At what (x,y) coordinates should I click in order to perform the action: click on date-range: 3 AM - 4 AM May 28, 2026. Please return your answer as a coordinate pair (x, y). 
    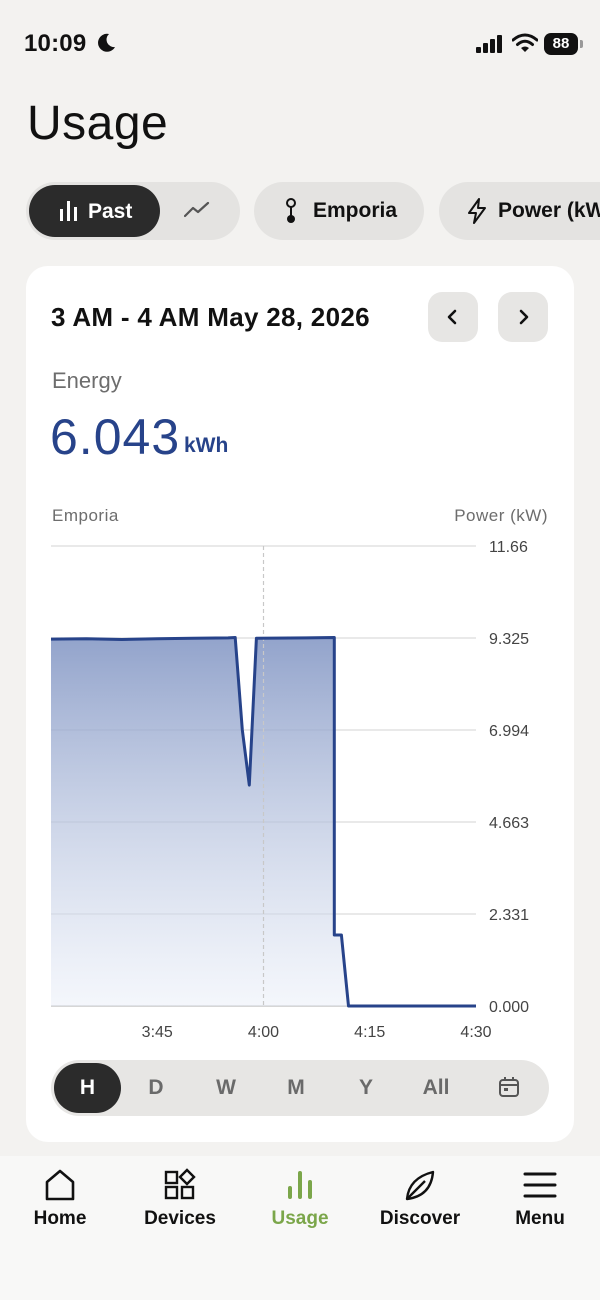
    Looking at the image, I should click on (210, 317).